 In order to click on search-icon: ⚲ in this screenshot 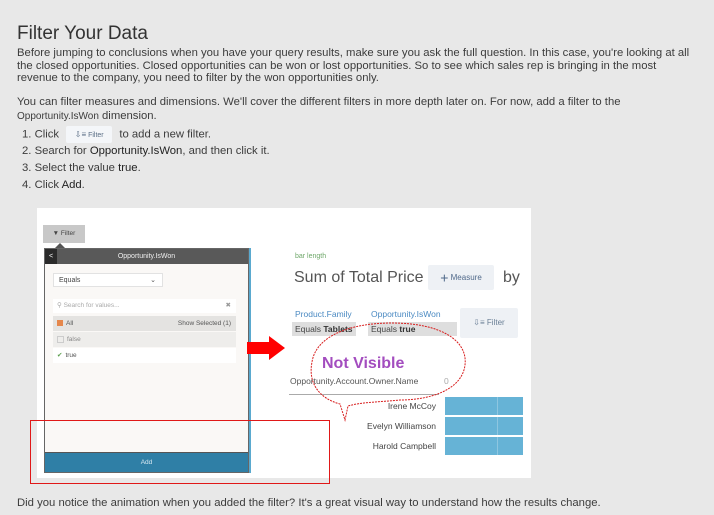, I will do `click(59, 305)`.